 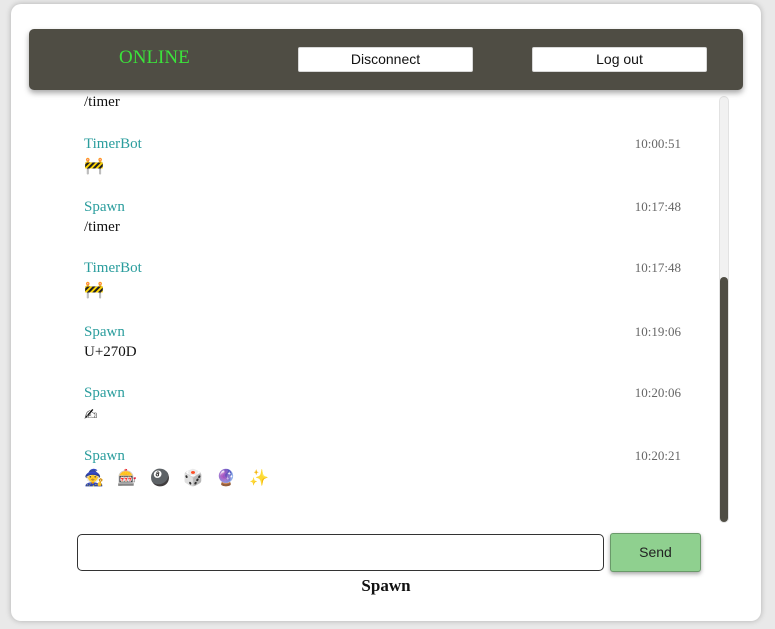 I want to click on message-item: Spawn 10:17:48 /timer, so click(x=382, y=224).